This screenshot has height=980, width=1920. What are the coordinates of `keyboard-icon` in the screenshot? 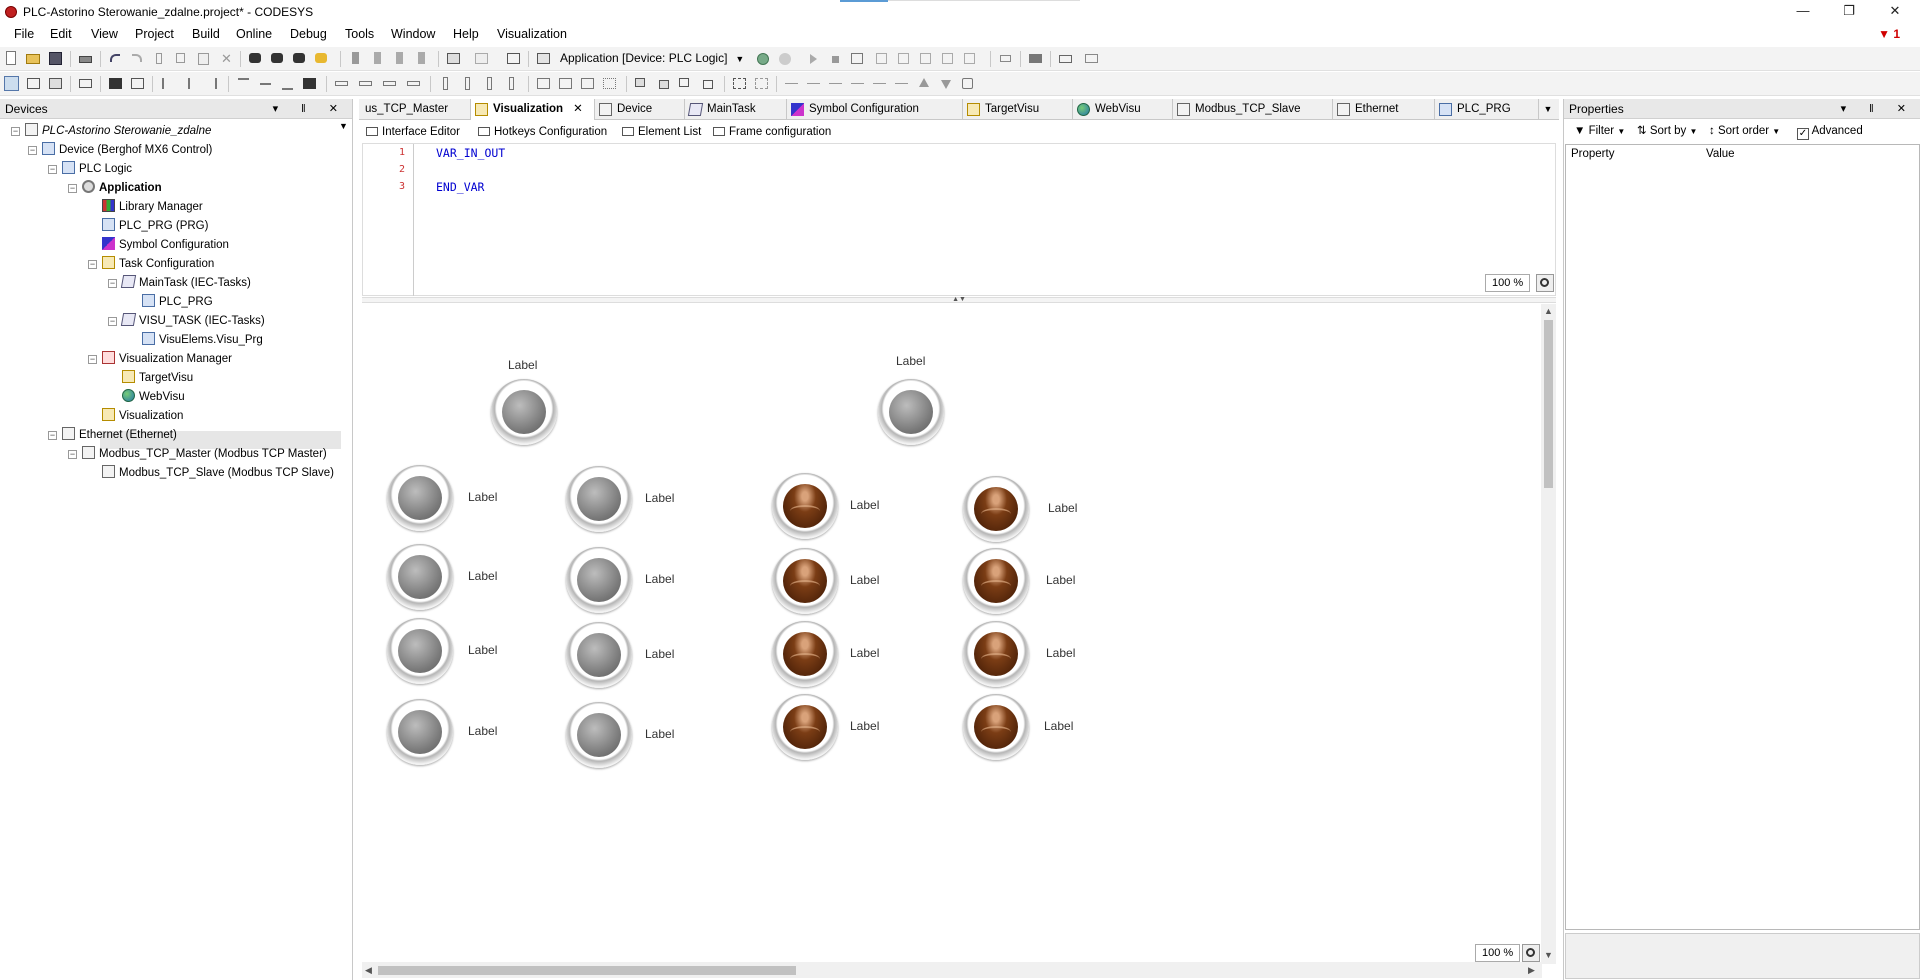 It's located at (137, 83).